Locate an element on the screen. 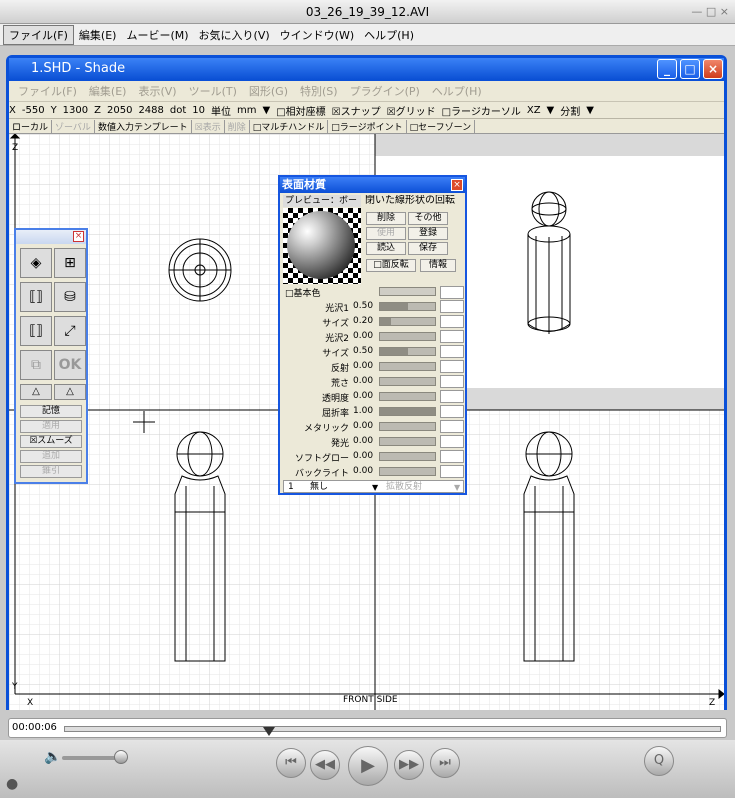  property-value: 0.20 is located at coordinates (363, 321).